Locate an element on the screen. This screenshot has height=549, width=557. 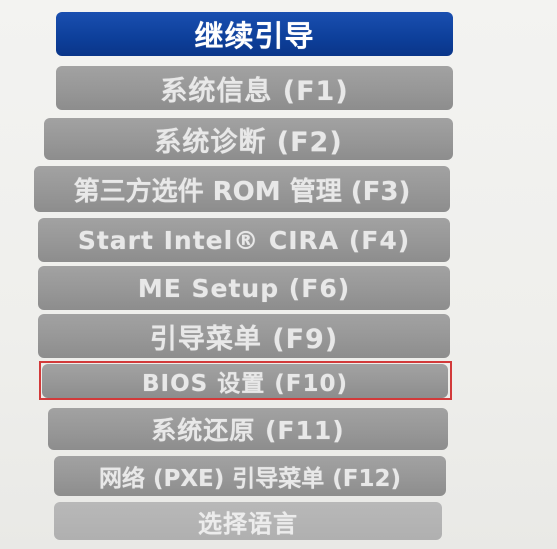
menu-item-label: 系统诊断 (F2) is located at coordinates (248, 142).